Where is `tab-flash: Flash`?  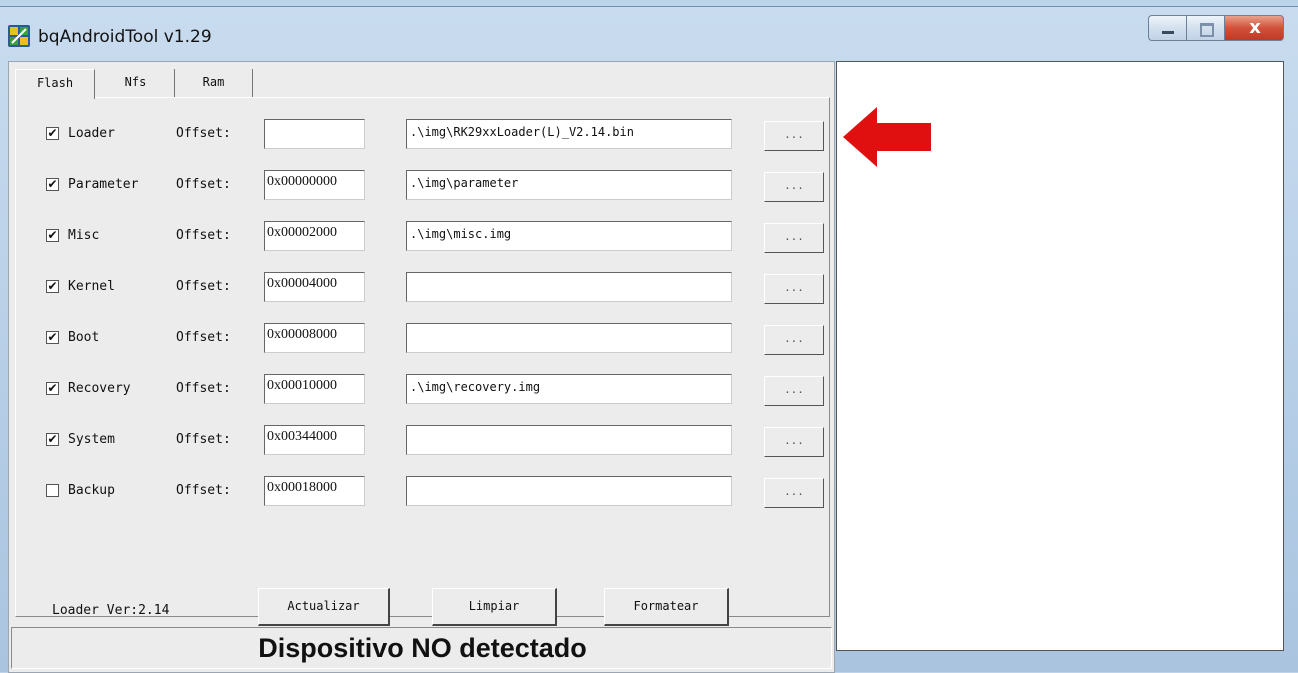 tab-flash: Flash is located at coordinates (55, 84).